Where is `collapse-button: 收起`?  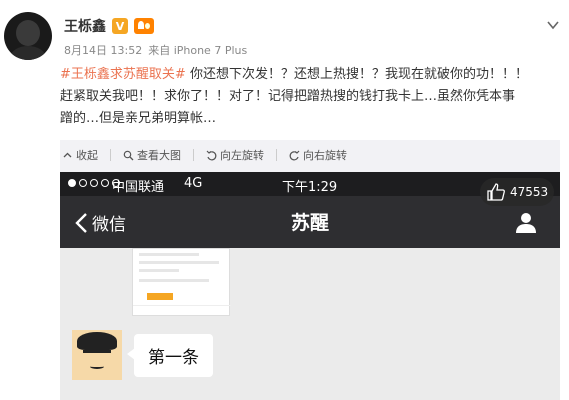
collapse-button: 收起 is located at coordinates (80, 155).